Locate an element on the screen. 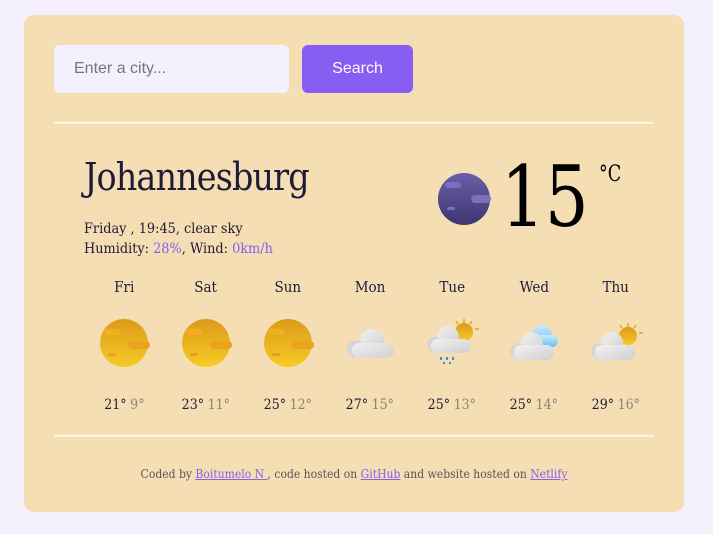 The image size is (713, 534). forecast-day-name: Mon is located at coordinates (370, 287).